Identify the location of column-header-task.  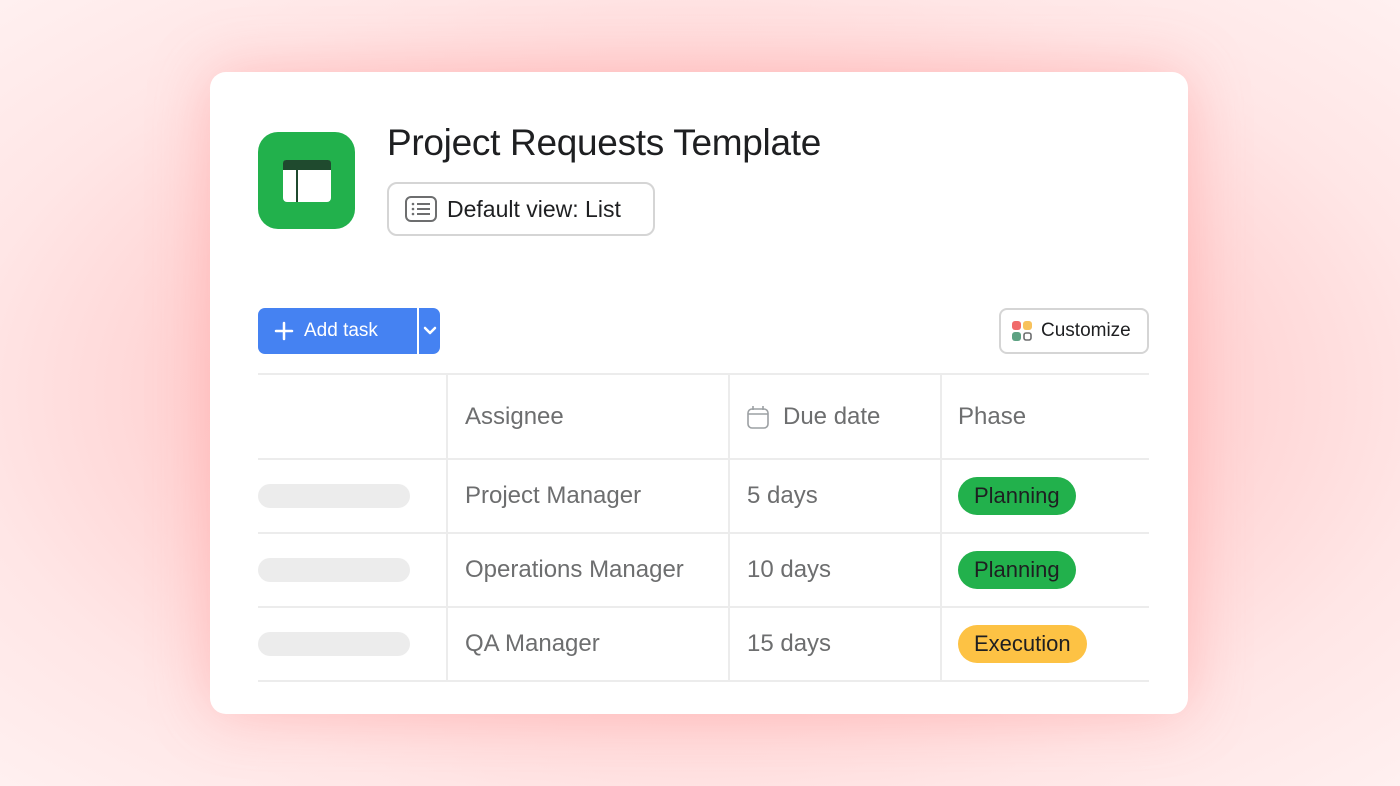
(353, 416).